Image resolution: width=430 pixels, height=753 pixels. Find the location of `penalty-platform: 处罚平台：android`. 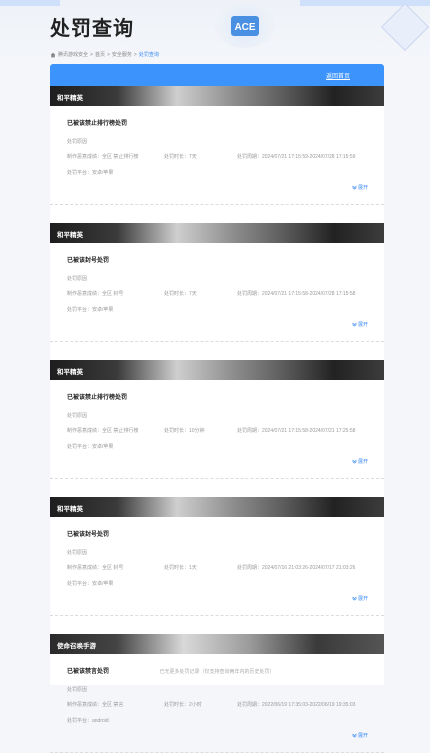

penalty-platform: 处罚平台：android is located at coordinates (88, 721).